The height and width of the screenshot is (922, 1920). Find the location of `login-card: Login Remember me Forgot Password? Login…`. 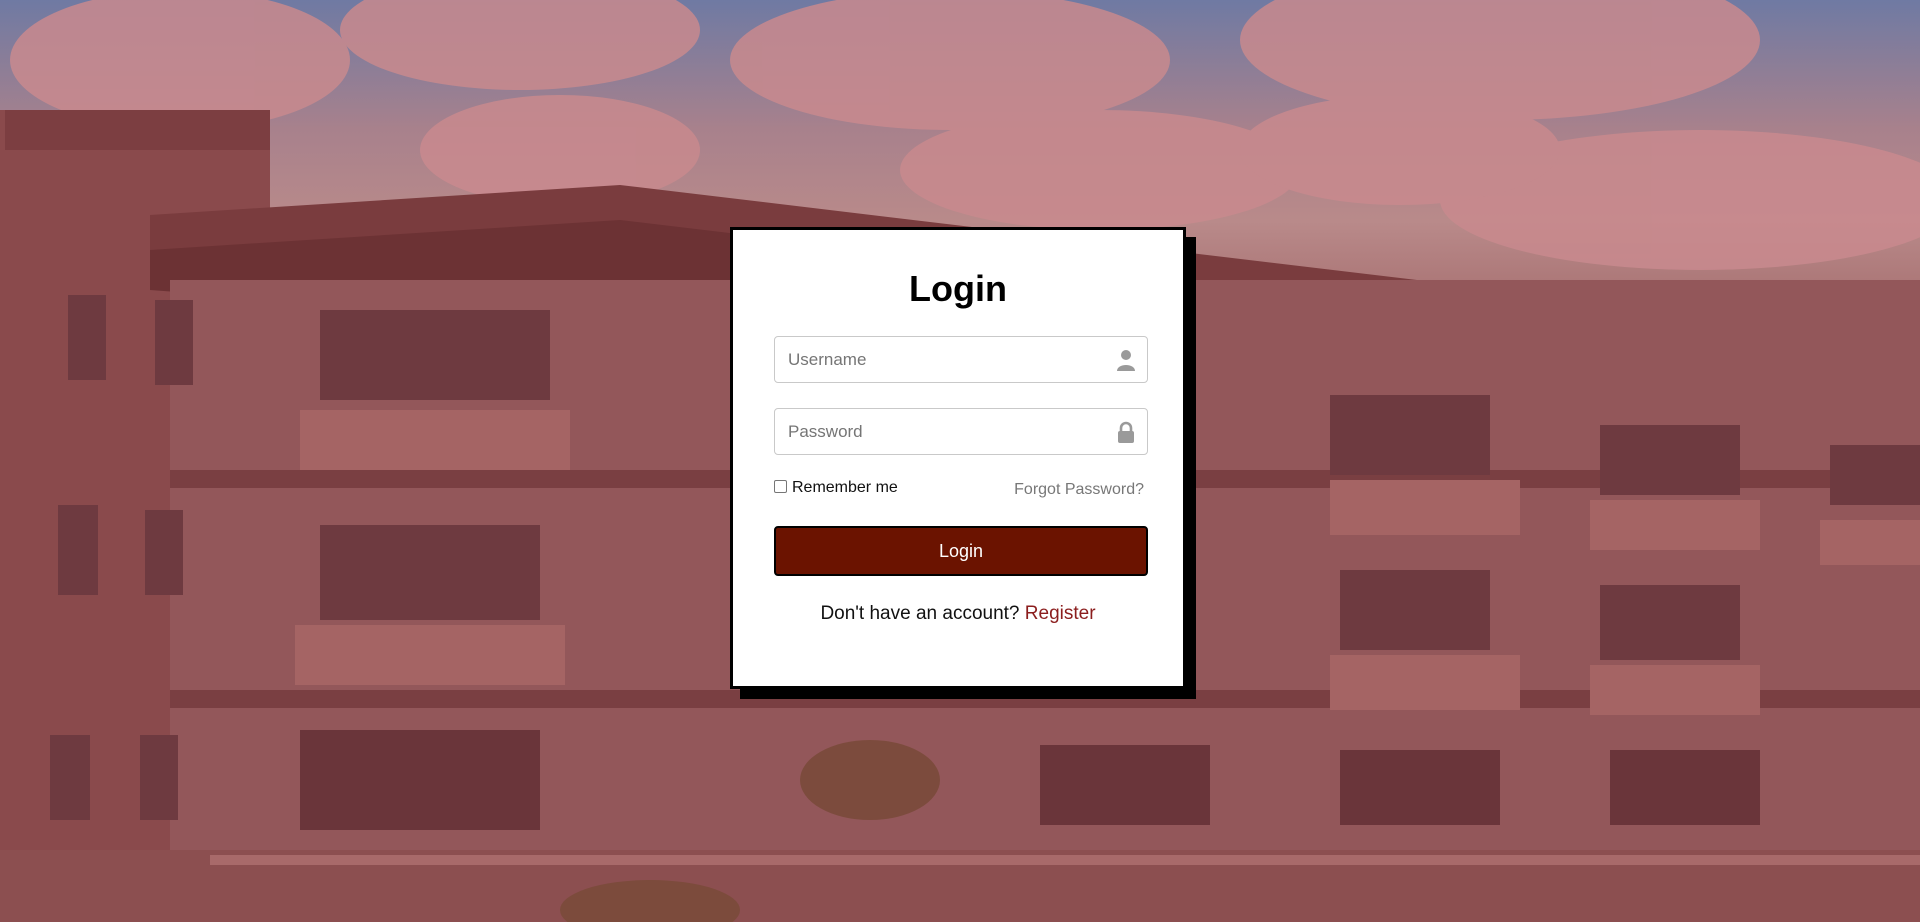

login-card: Login Remember me Forgot Password? Login… is located at coordinates (958, 458).